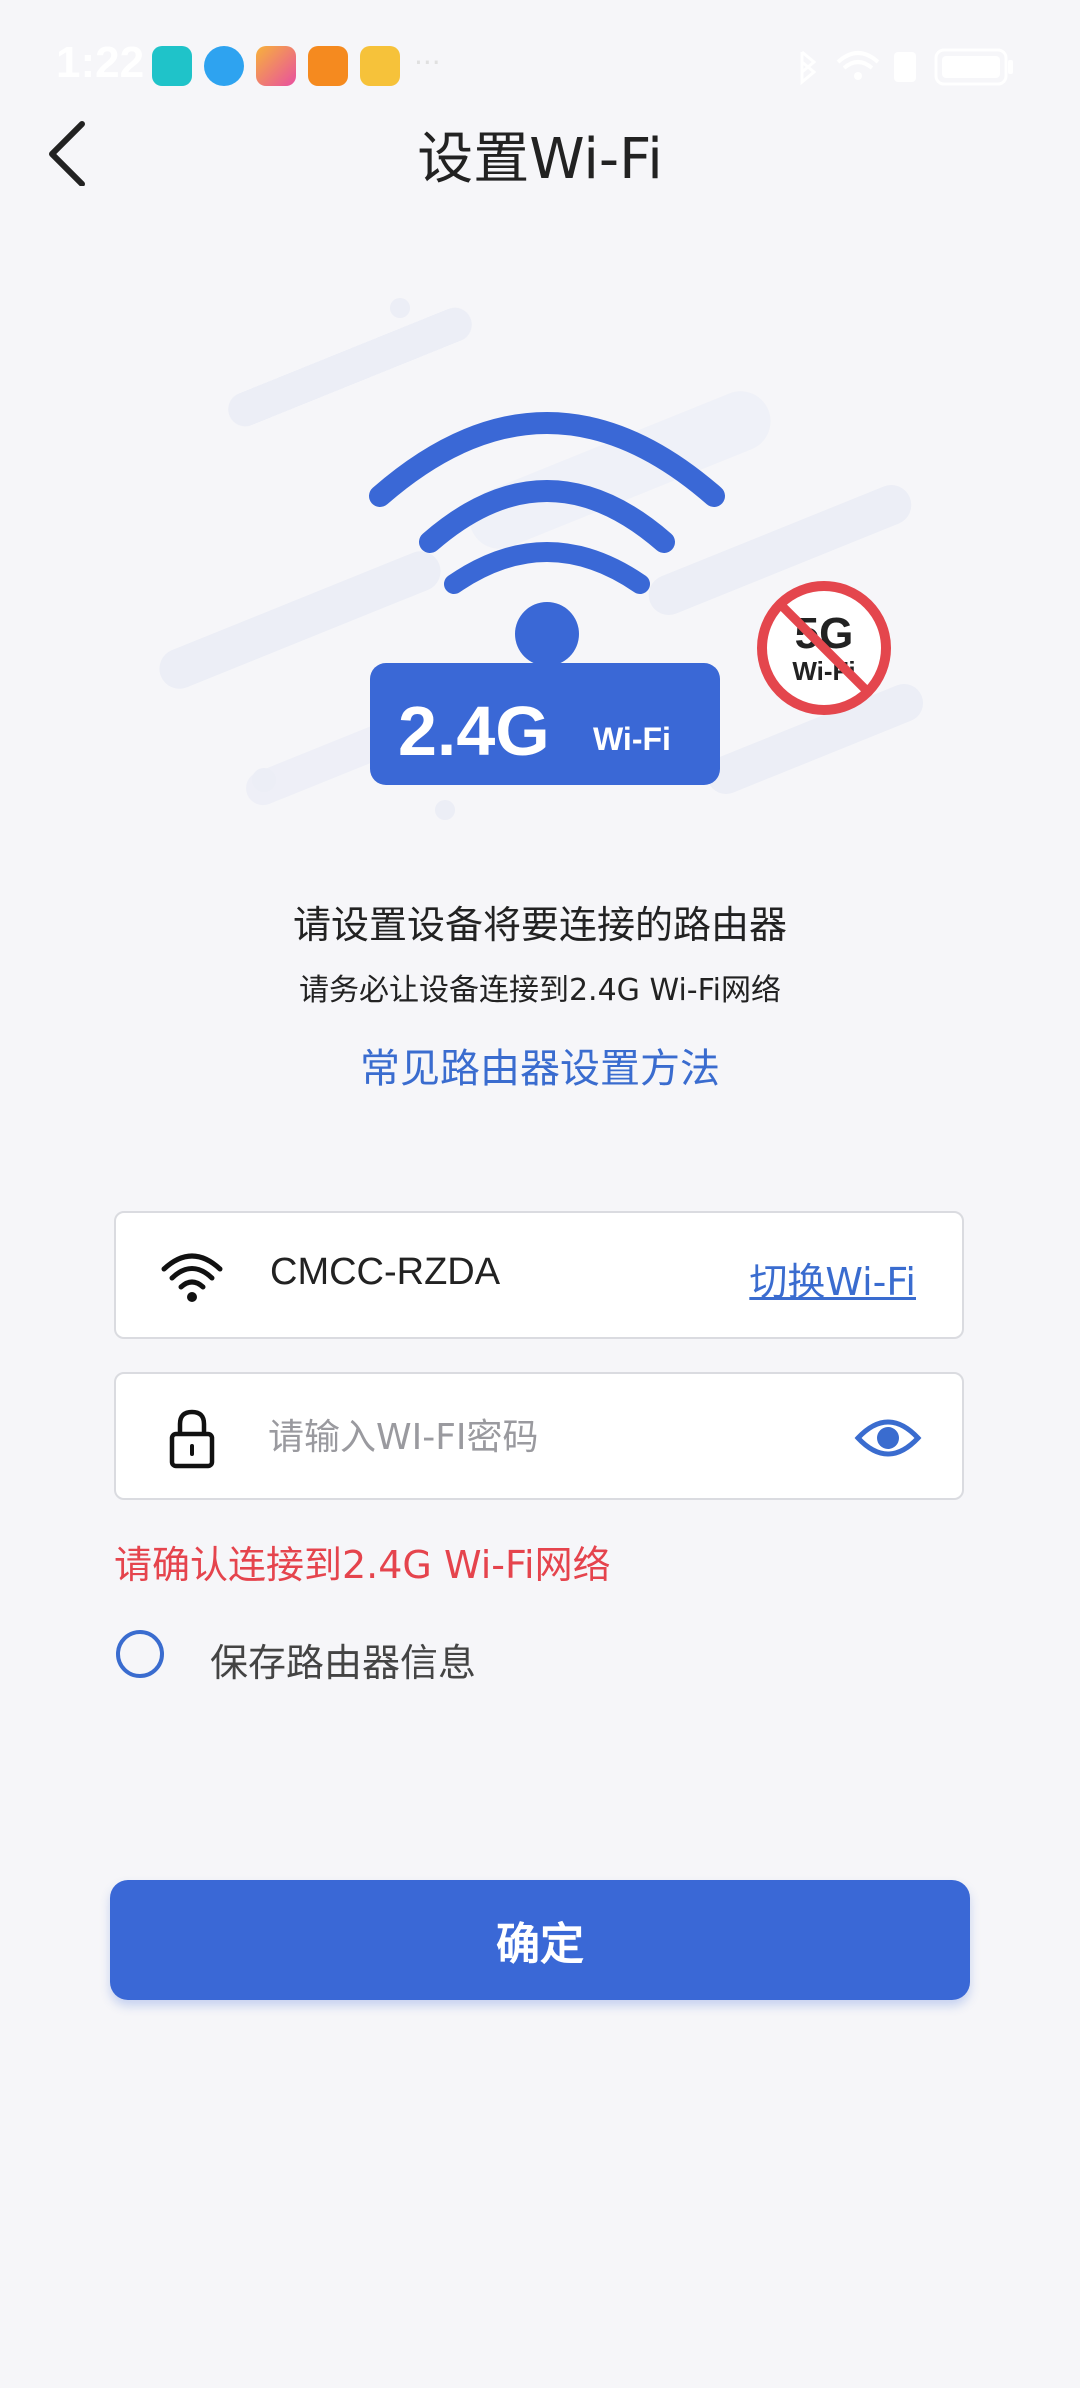  Describe the element at coordinates (100, 62) in the screenshot. I see `status-time: 1:22` at that location.